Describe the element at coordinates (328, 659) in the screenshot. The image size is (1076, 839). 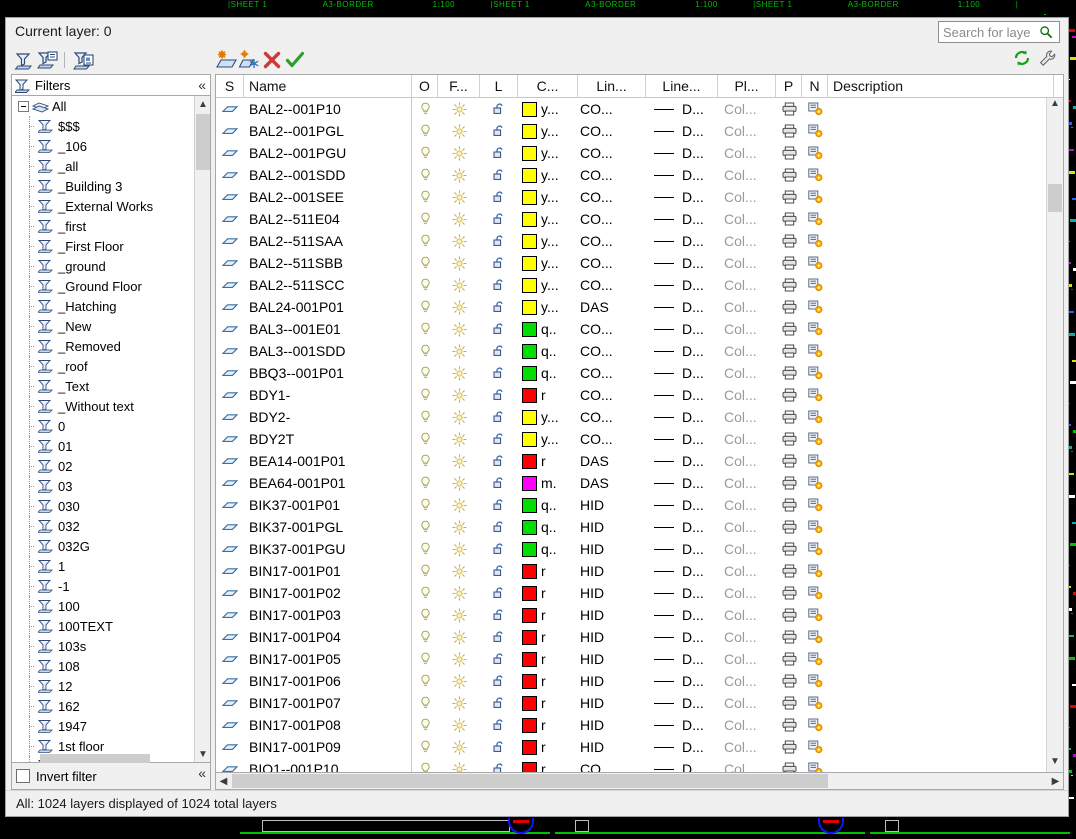
I see `cell-name: BIN17-001P05` at that location.